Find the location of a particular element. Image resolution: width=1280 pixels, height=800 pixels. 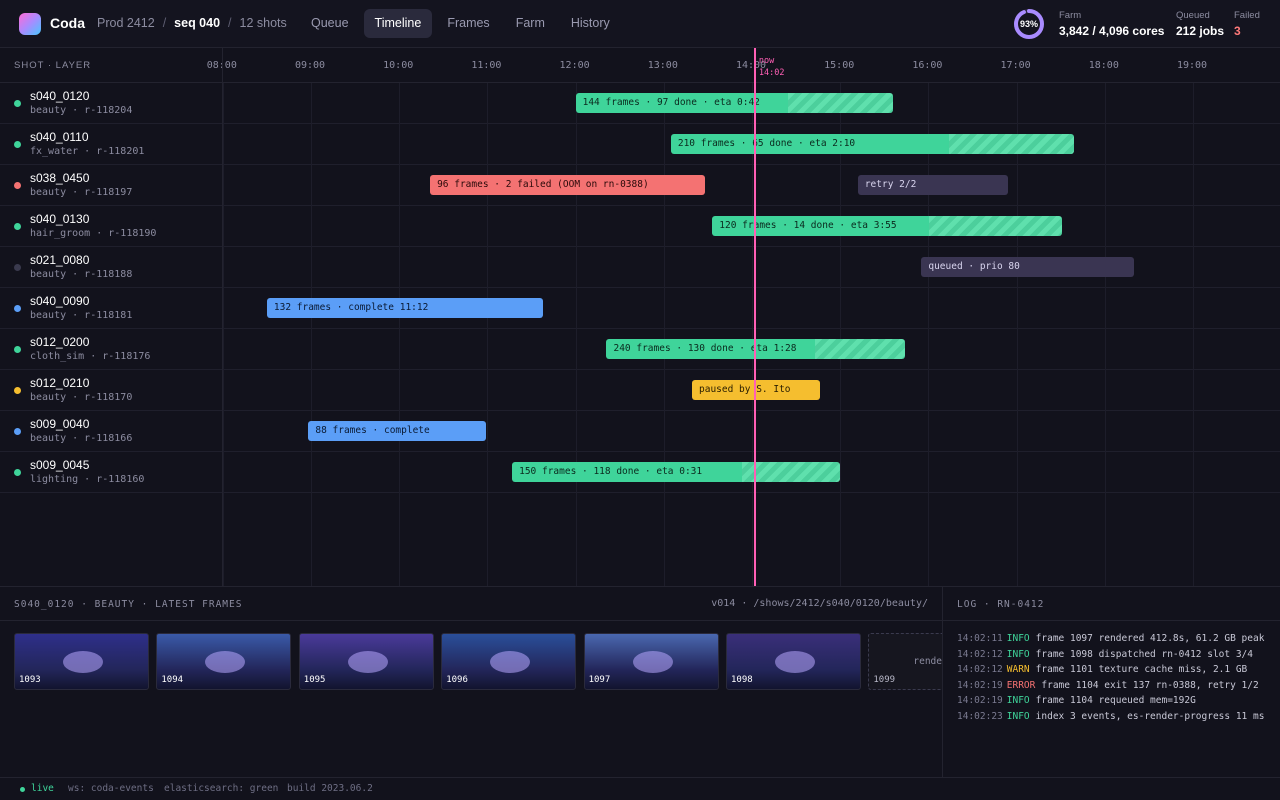

layer-and-render-id: lighting · r-118160 is located at coordinates (87, 479).